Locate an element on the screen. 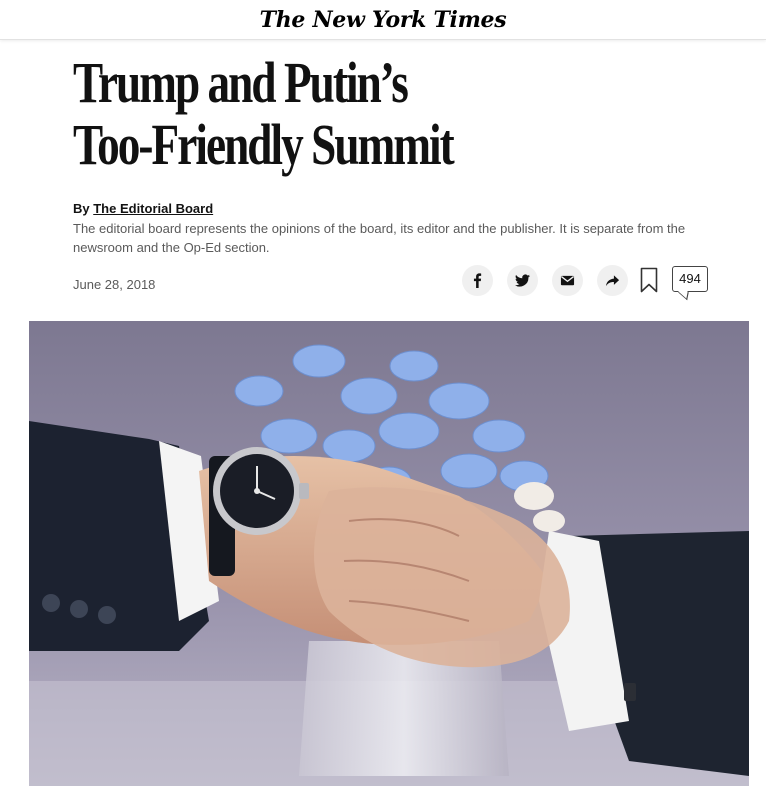 The image size is (766, 791). masthead: The New York Times is located at coordinates (383, 20).